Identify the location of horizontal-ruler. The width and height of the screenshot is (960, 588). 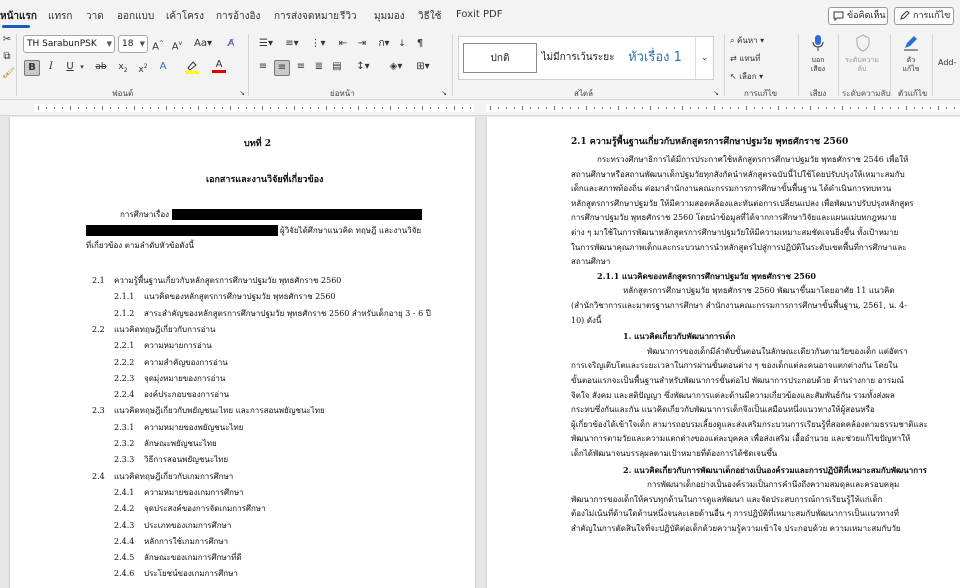
(480, 108).